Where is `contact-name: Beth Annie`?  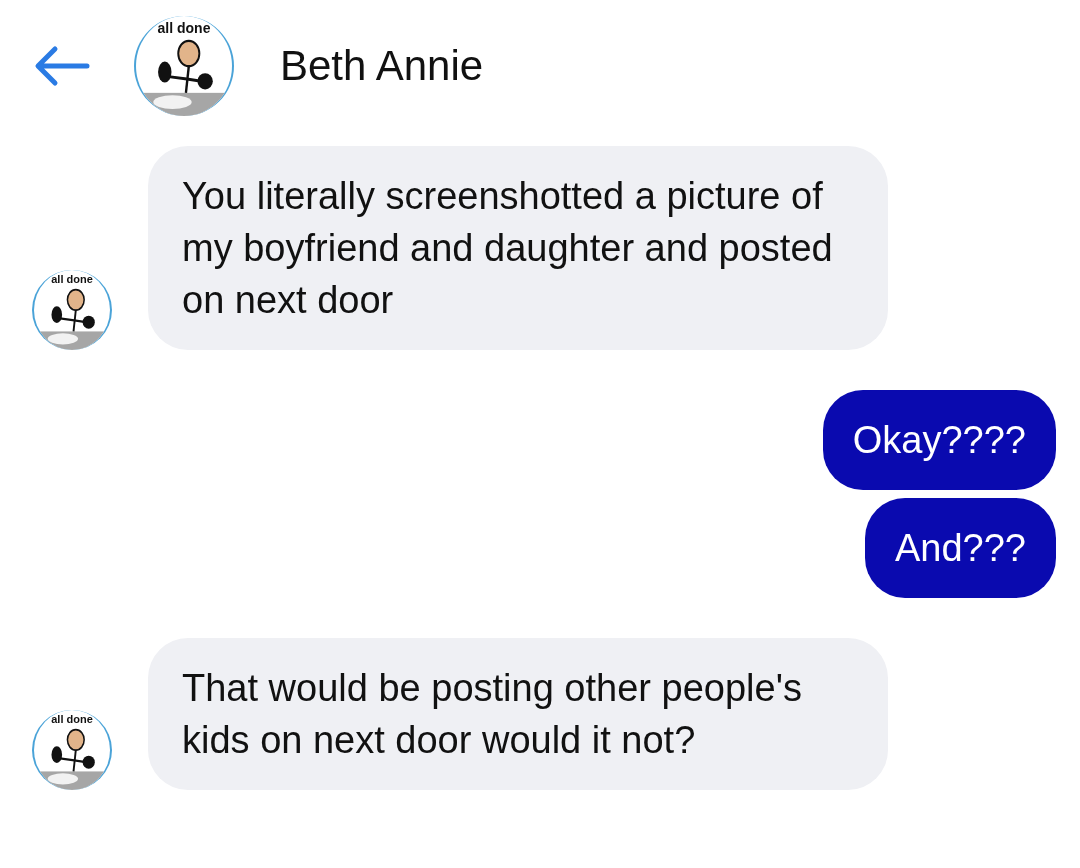 contact-name: Beth Annie is located at coordinates (382, 66).